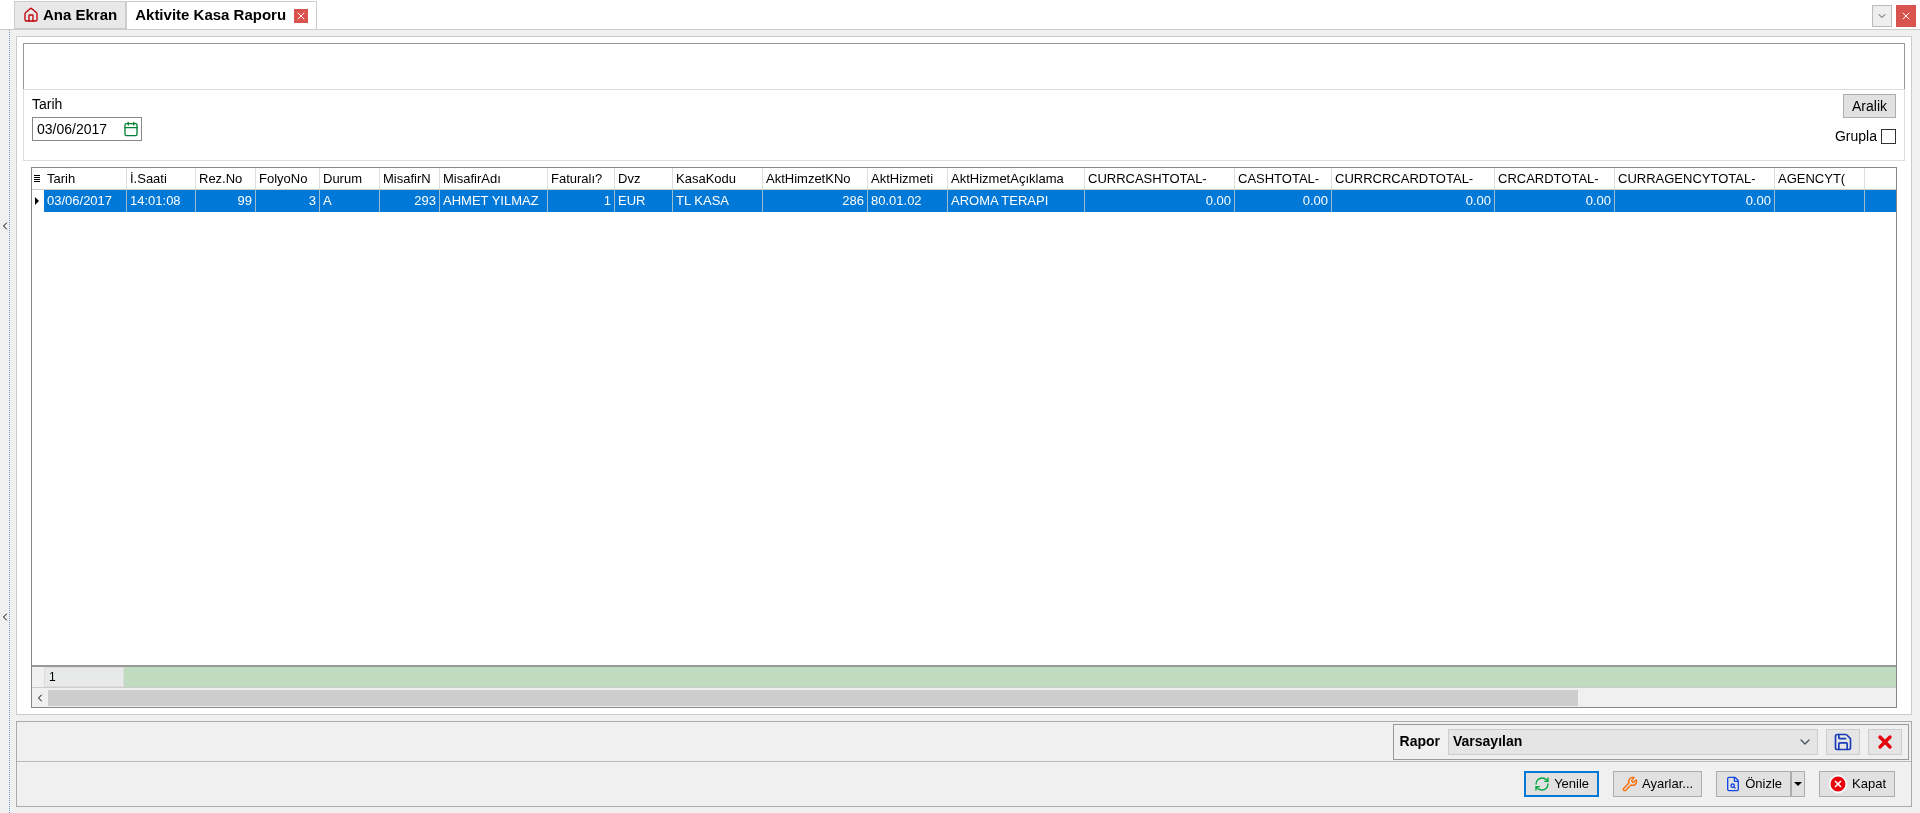 The image size is (1920, 813). What do you see at coordinates (244, 201) in the screenshot?
I see `table-cell-text: 99` at bounding box center [244, 201].